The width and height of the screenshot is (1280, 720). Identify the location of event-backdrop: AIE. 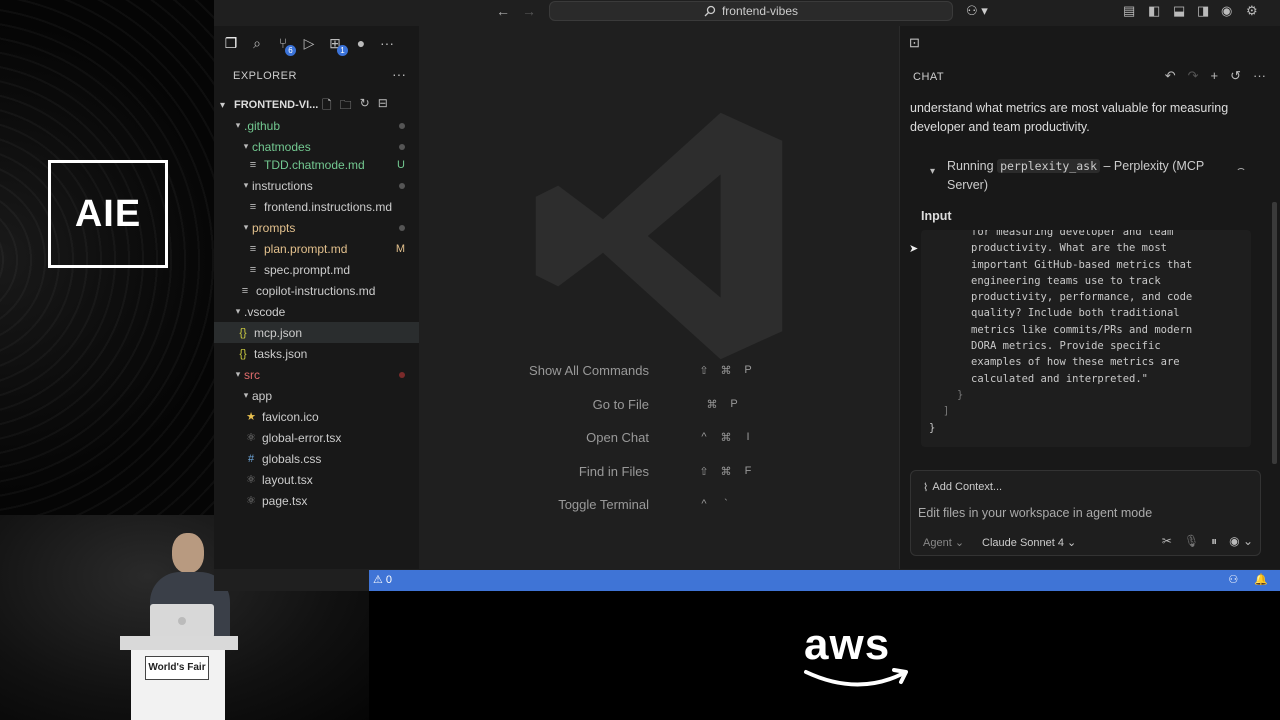
(107, 257).